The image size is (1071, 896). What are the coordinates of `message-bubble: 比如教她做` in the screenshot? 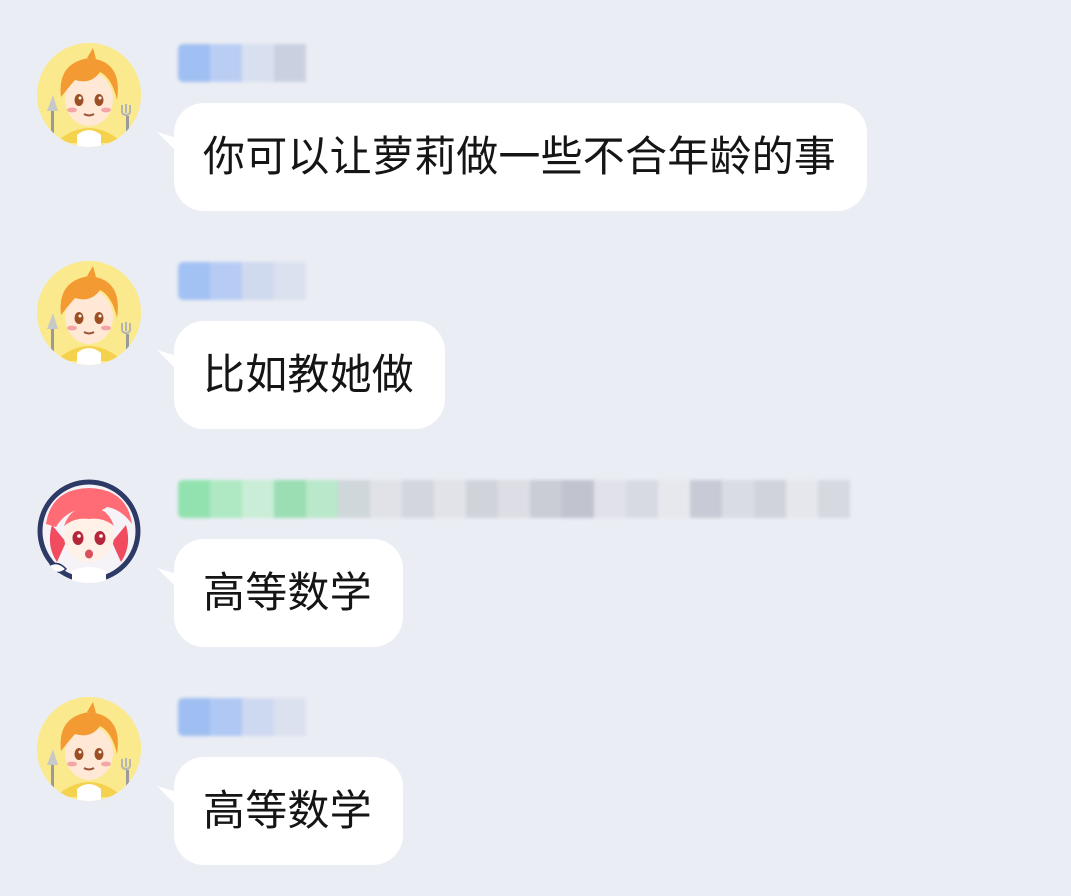 It's located at (310, 375).